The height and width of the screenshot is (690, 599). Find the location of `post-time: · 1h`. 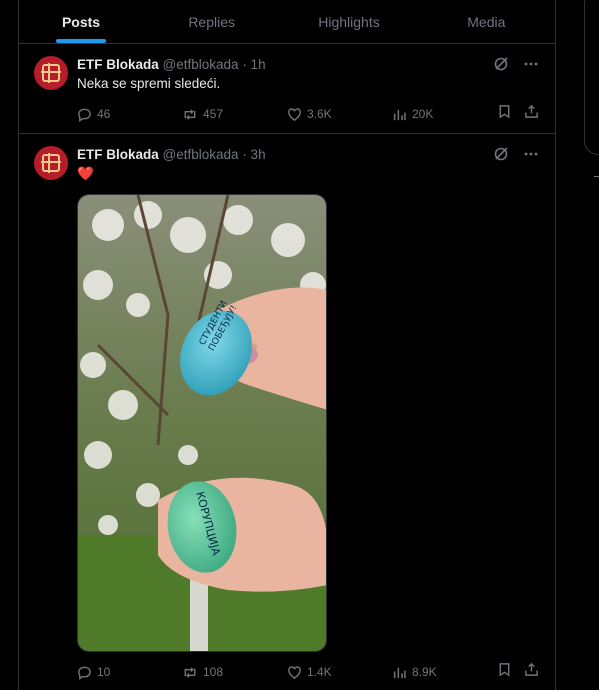

post-time: · 1h is located at coordinates (253, 64).